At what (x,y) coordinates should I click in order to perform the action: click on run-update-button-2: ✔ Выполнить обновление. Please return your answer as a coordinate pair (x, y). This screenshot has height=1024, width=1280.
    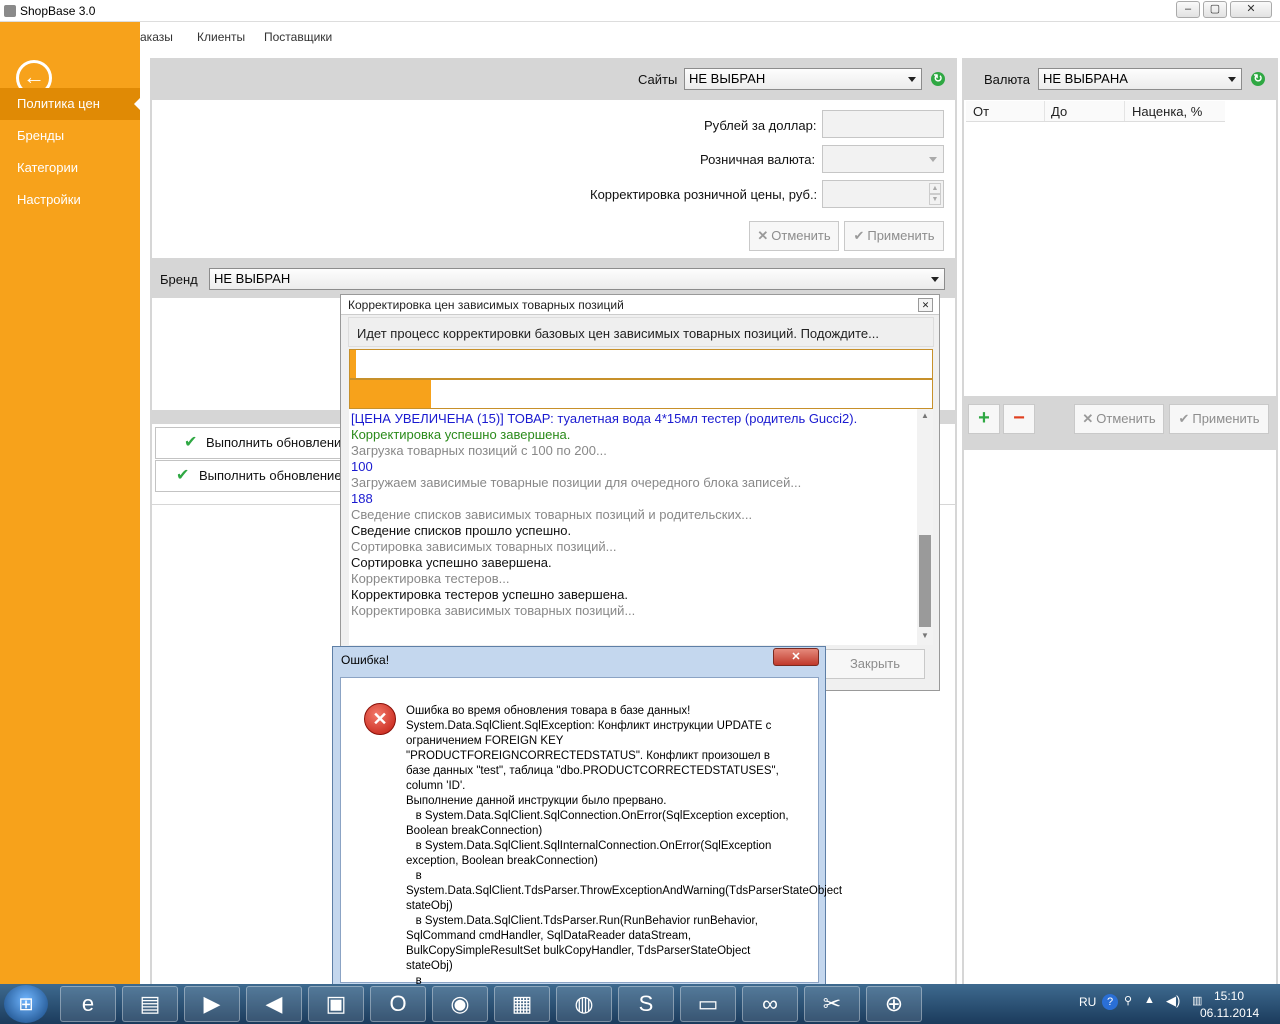
    Looking at the image, I should click on (255, 476).